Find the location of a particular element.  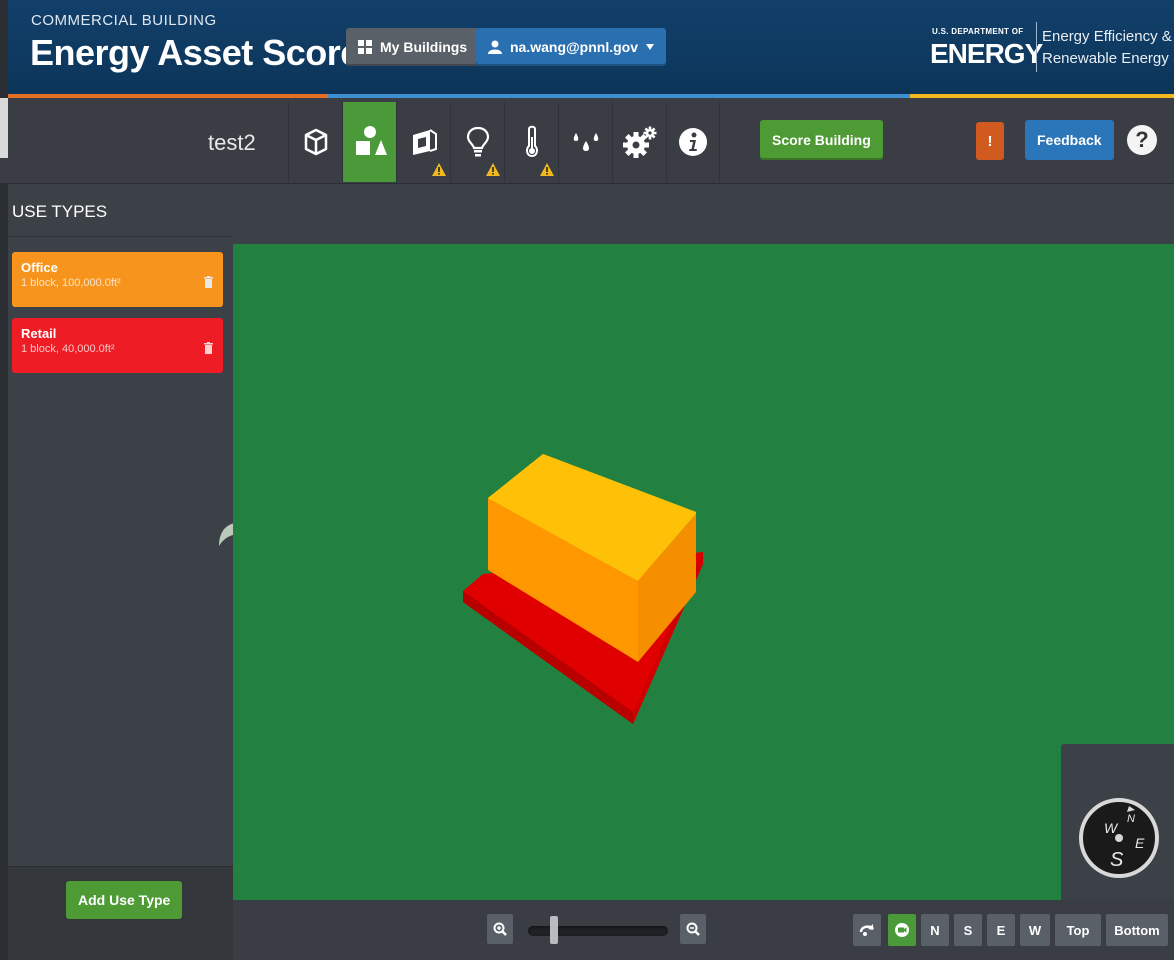

shapes-icon is located at coordinates (371, 140).